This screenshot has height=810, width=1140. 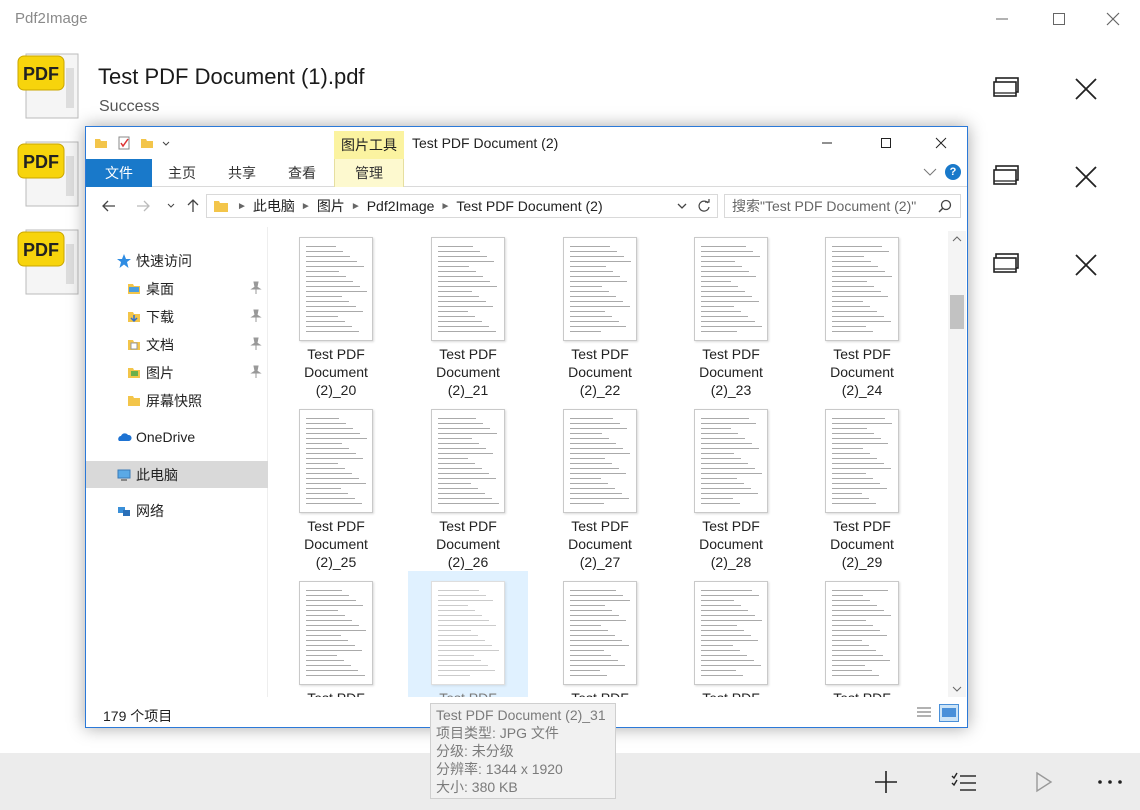 What do you see at coordinates (331, 206) in the screenshot?
I see `breadcrumb-pictures: 图片` at bounding box center [331, 206].